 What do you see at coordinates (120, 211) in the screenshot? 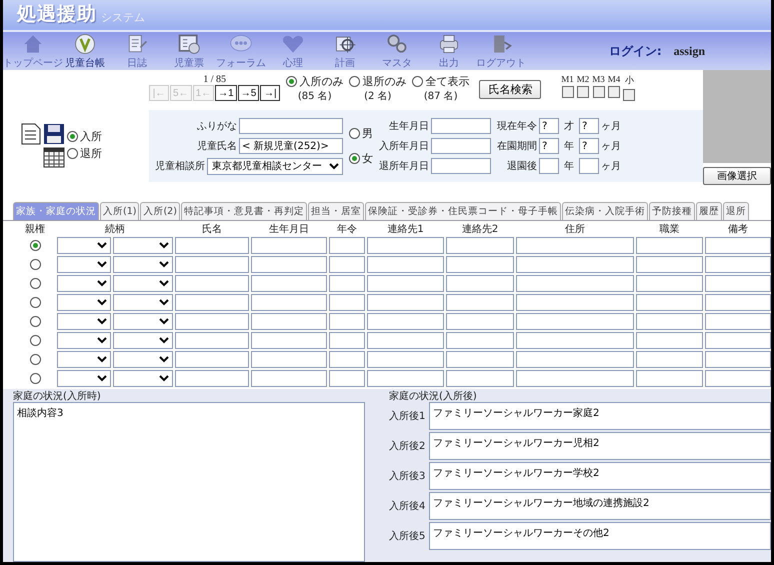
I see `tab: 入所(1)` at bounding box center [120, 211].